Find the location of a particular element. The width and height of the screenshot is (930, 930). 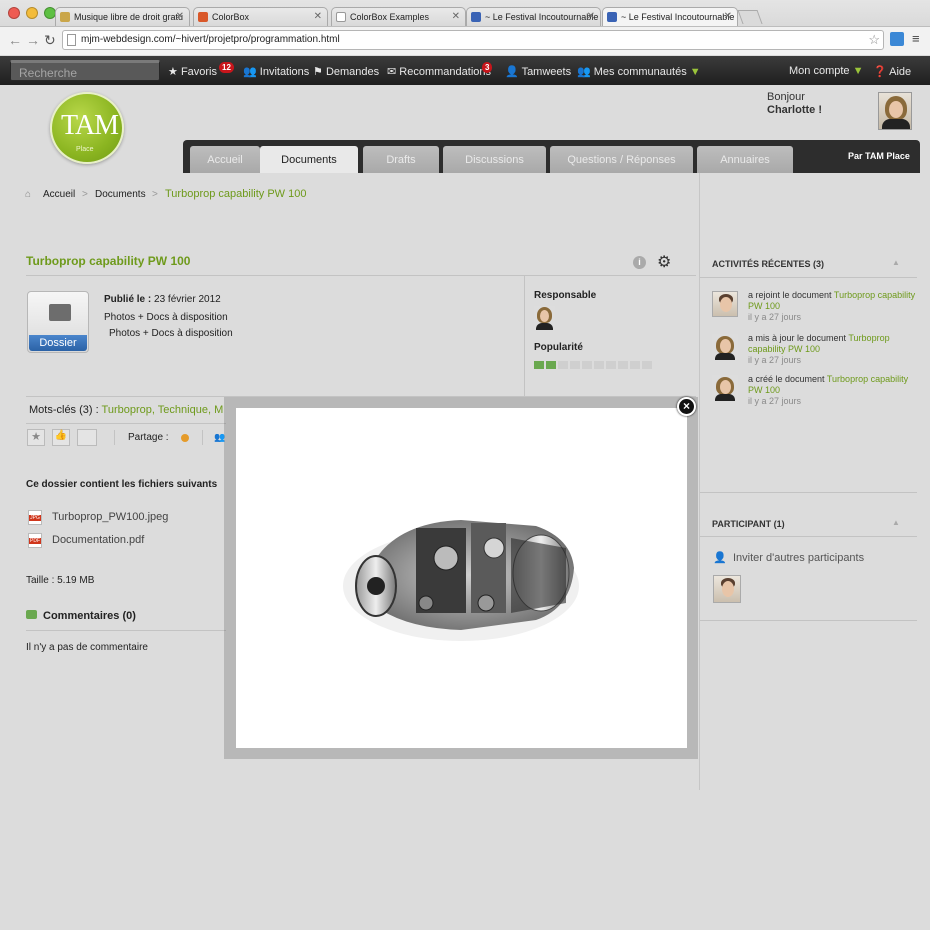

tab-documents: Documents is located at coordinates (309, 159).